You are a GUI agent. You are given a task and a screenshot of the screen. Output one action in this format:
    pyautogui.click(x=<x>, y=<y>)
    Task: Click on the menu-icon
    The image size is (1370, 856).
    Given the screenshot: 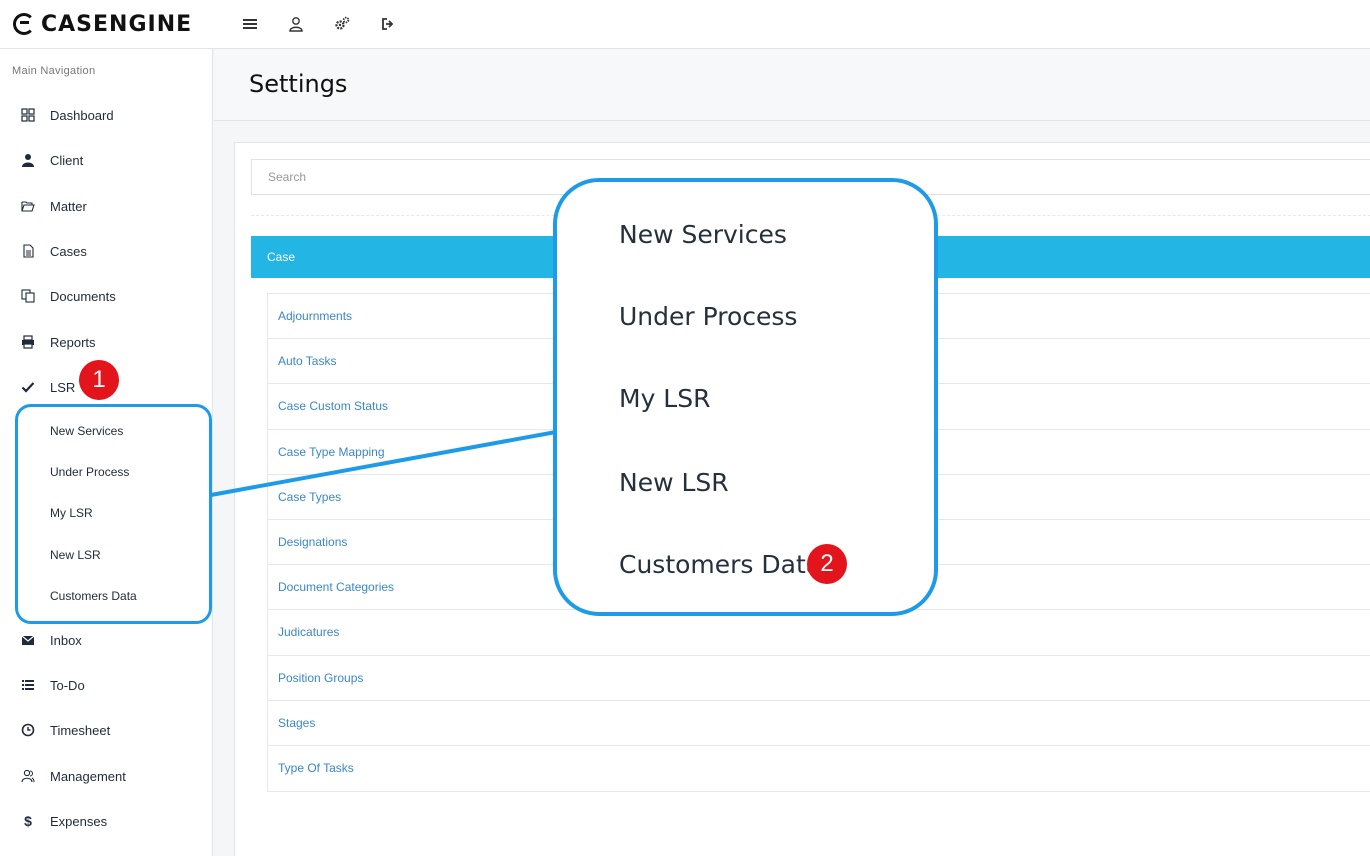 What is the action you would take?
    pyautogui.click(x=250, y=24)
    